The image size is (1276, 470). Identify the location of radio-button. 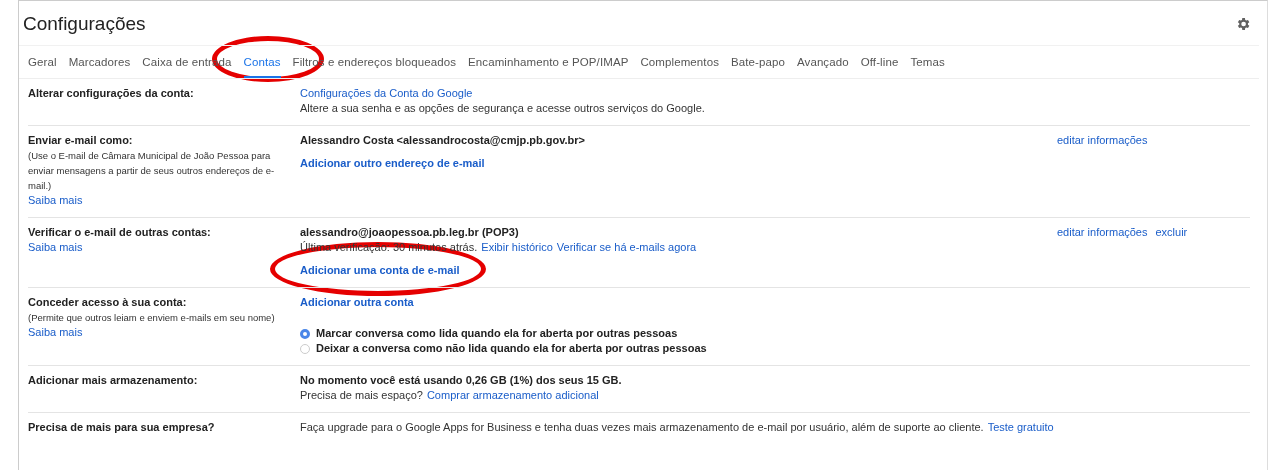
(305, 333).